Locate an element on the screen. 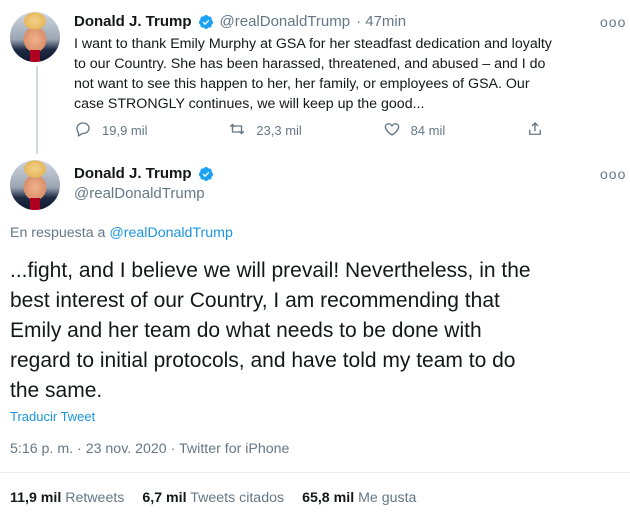 The height and width of the screenshot is (520, 630). likes-stat: 65,8 mil Me gusta is located at coordinates (359, 498).